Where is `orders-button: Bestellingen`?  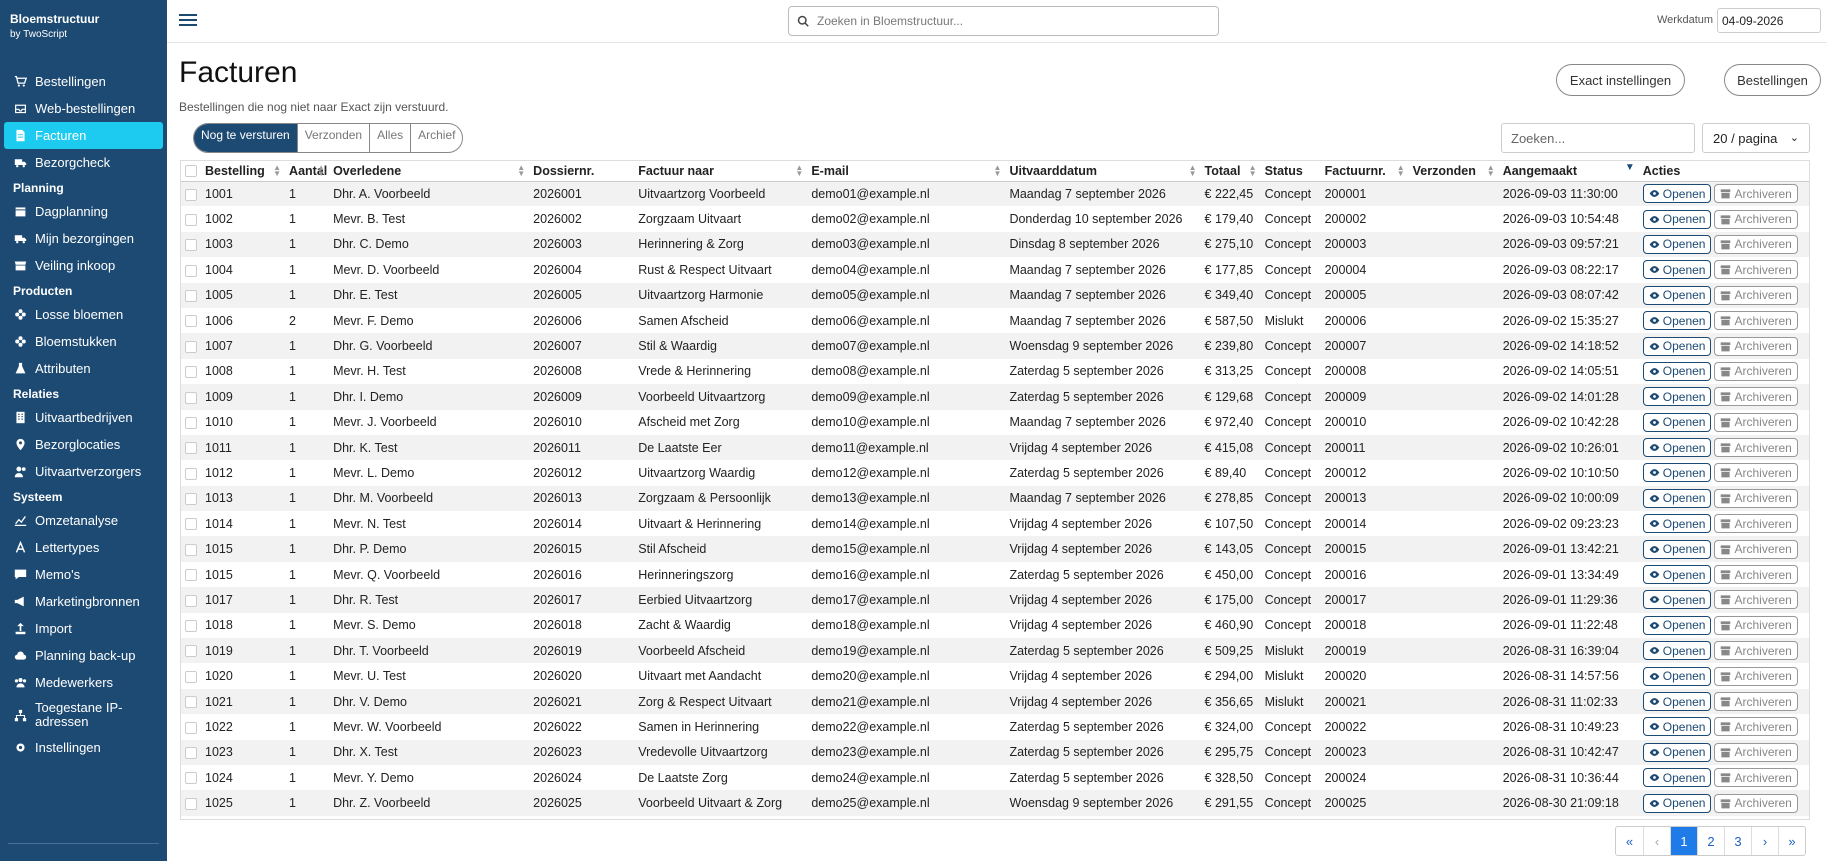 orders-button: Bestellingen is located at coordinates (1772, 80).